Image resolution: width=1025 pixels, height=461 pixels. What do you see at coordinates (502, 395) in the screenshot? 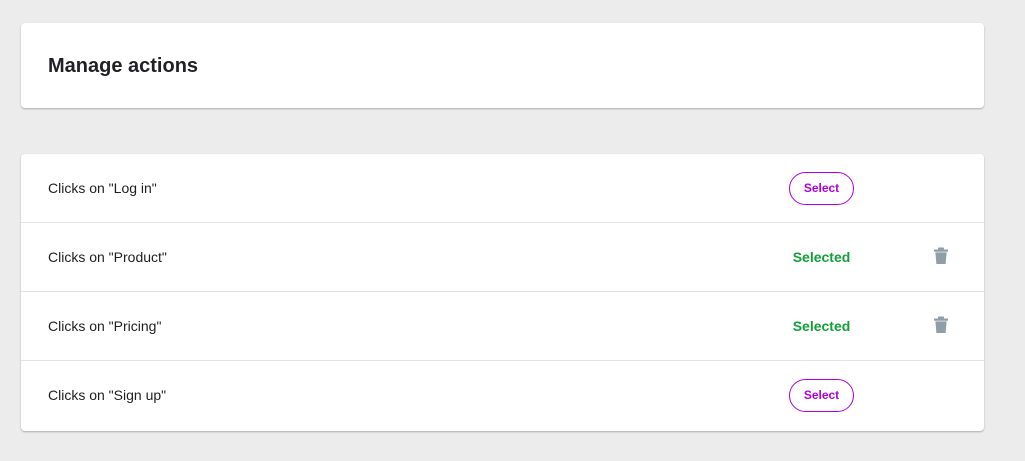
I see `action-row-sign-up: Clicks on "Sign up" Select` at bounding box center [502, 395].